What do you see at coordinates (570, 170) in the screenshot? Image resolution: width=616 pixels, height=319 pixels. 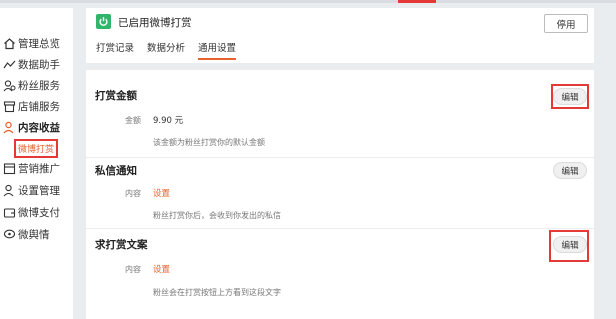 I see `edit-dm-notice-button: 编辑` at bounding box center [570, 170].